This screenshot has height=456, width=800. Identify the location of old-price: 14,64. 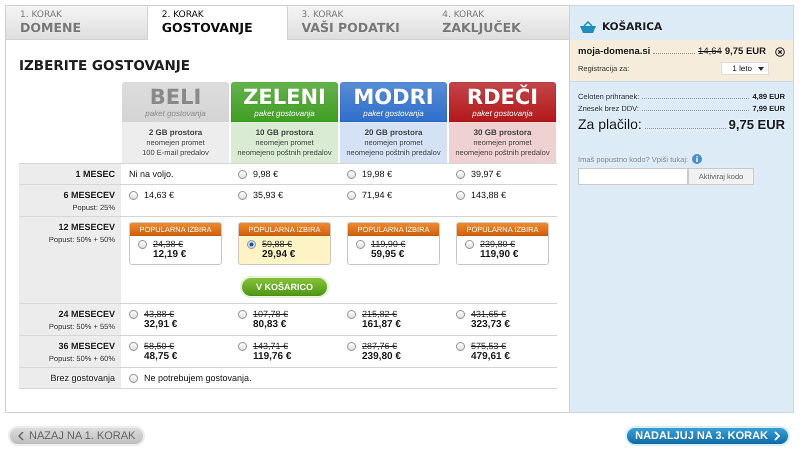
(710, 51).